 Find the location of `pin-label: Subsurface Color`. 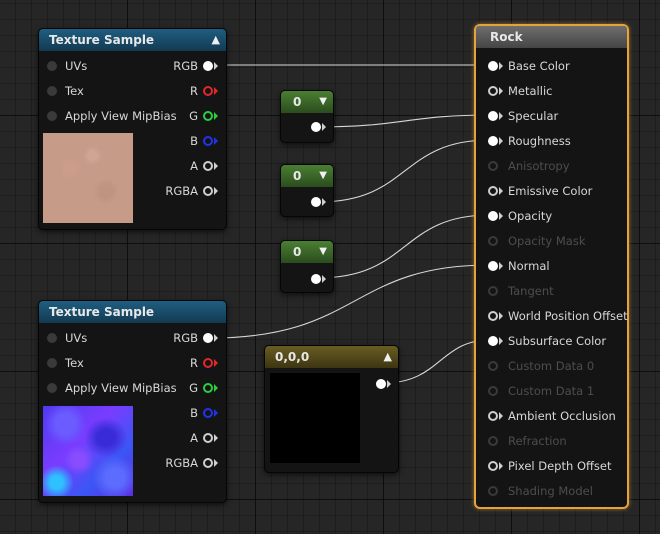

pin-label: Subsurface Color is located at coordinates (557, 341).